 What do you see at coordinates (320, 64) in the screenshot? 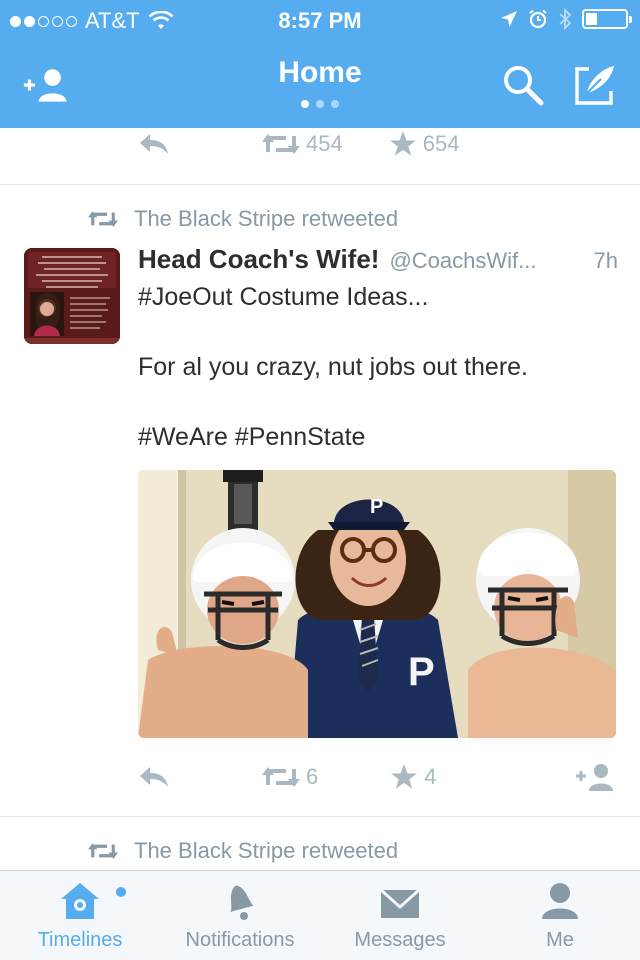
I see `navigation-header: AT&T 8:57 PM Home` at bounding box center [320, 64].